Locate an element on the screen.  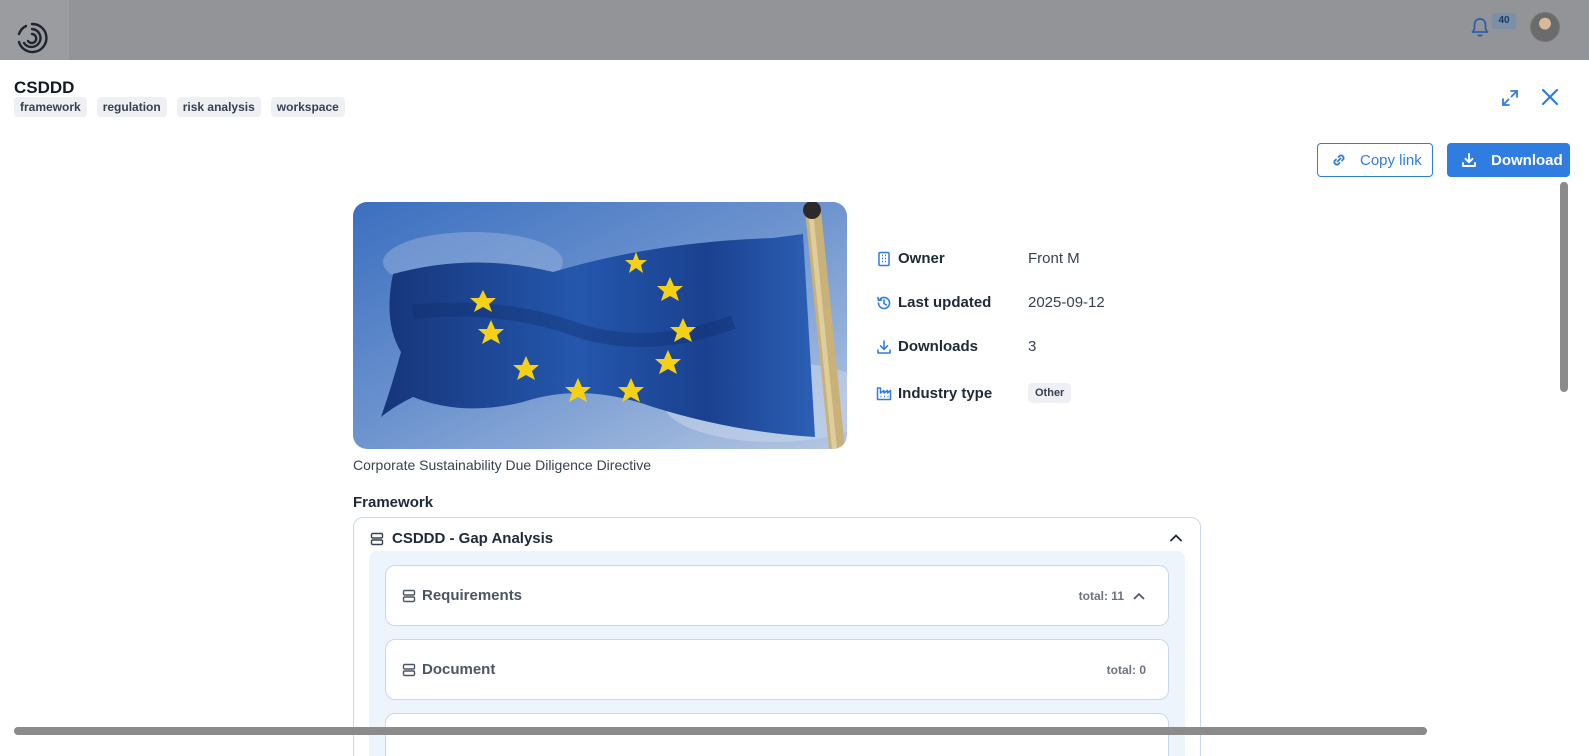
framework-item-label: Document is located at coordinates (459, 669).